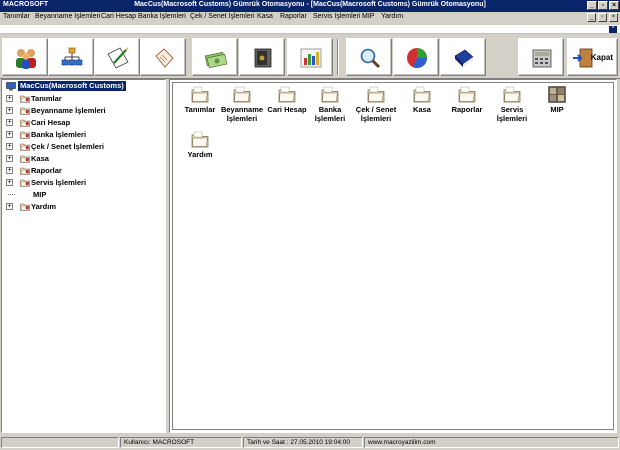 This screenshot has height=450, width=620. I want to click on module-label: Çek / Senet, so click(376, 109).